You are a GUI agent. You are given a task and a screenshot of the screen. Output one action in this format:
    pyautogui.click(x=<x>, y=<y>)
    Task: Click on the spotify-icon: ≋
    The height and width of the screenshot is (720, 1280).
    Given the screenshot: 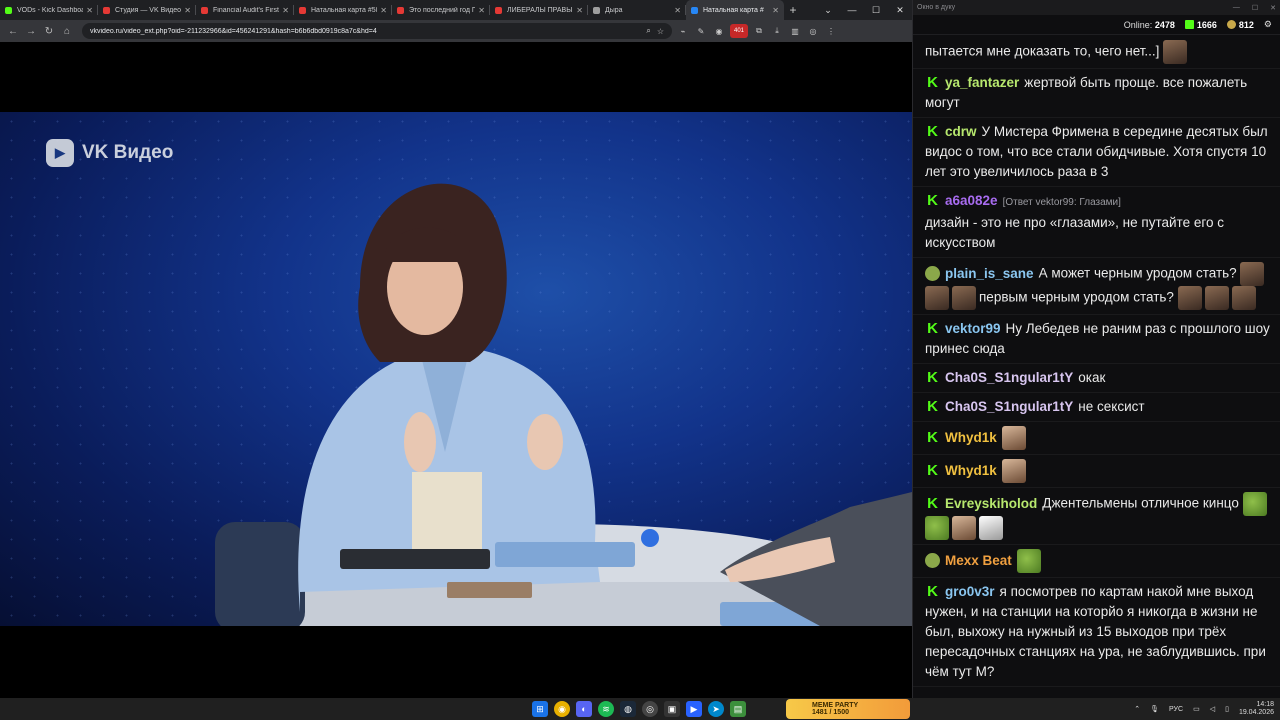 What is the action you would take?
    pyautogui.click(x=606, y=709)
    